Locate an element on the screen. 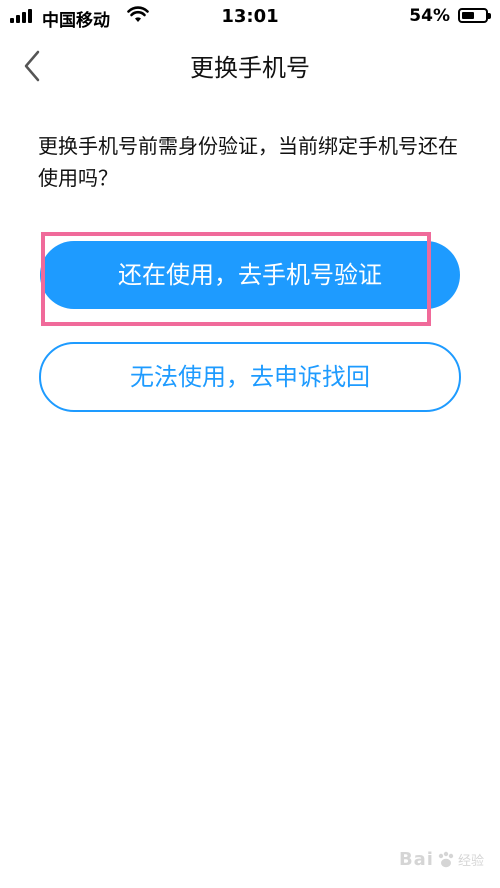 This screenshot has height=888, width=500. battery-icon is located at coordinates (474, 15).